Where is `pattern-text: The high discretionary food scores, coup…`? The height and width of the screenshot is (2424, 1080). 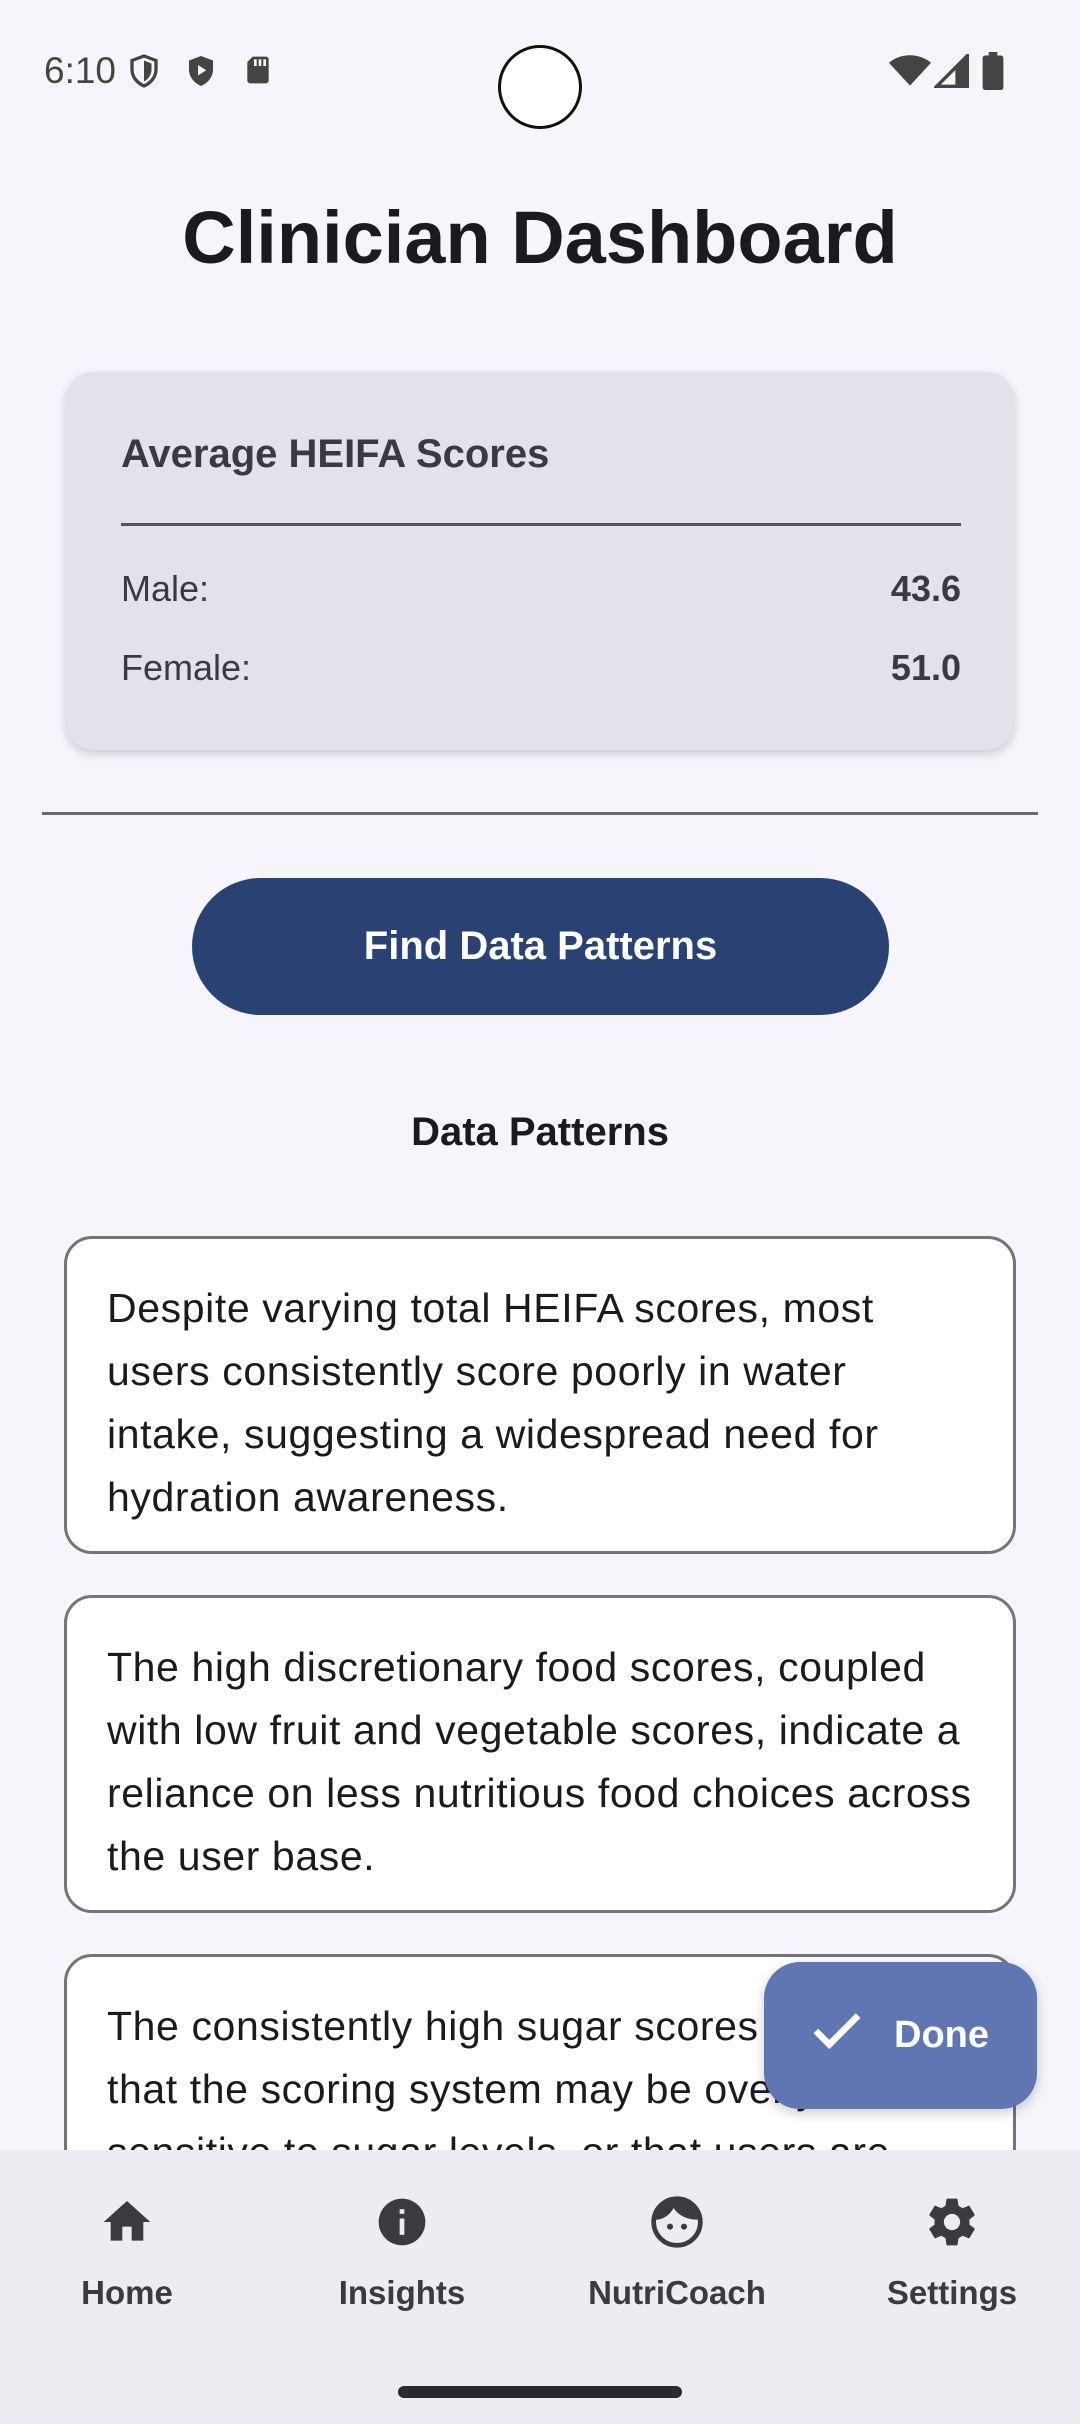
pattern-text: The high discretionary food scores, coup… is located at coordinates (539, 1761).